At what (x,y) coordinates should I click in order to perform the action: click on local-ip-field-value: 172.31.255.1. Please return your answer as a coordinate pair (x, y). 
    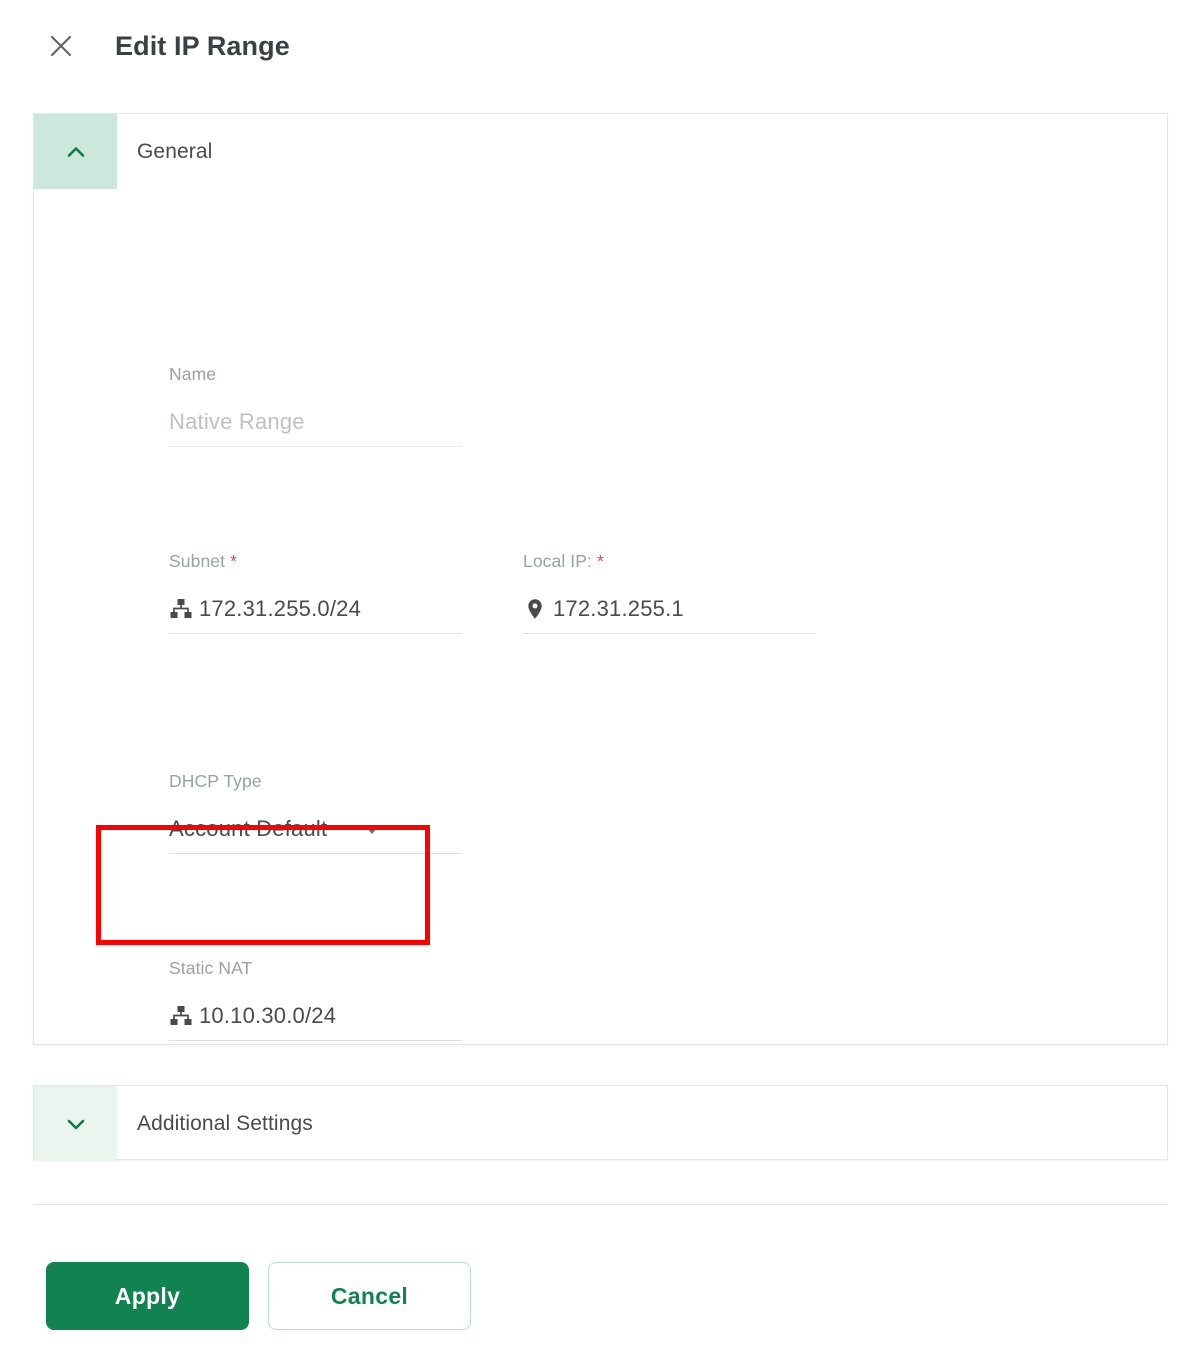
    Looking at the image, I should click on (618, 608).